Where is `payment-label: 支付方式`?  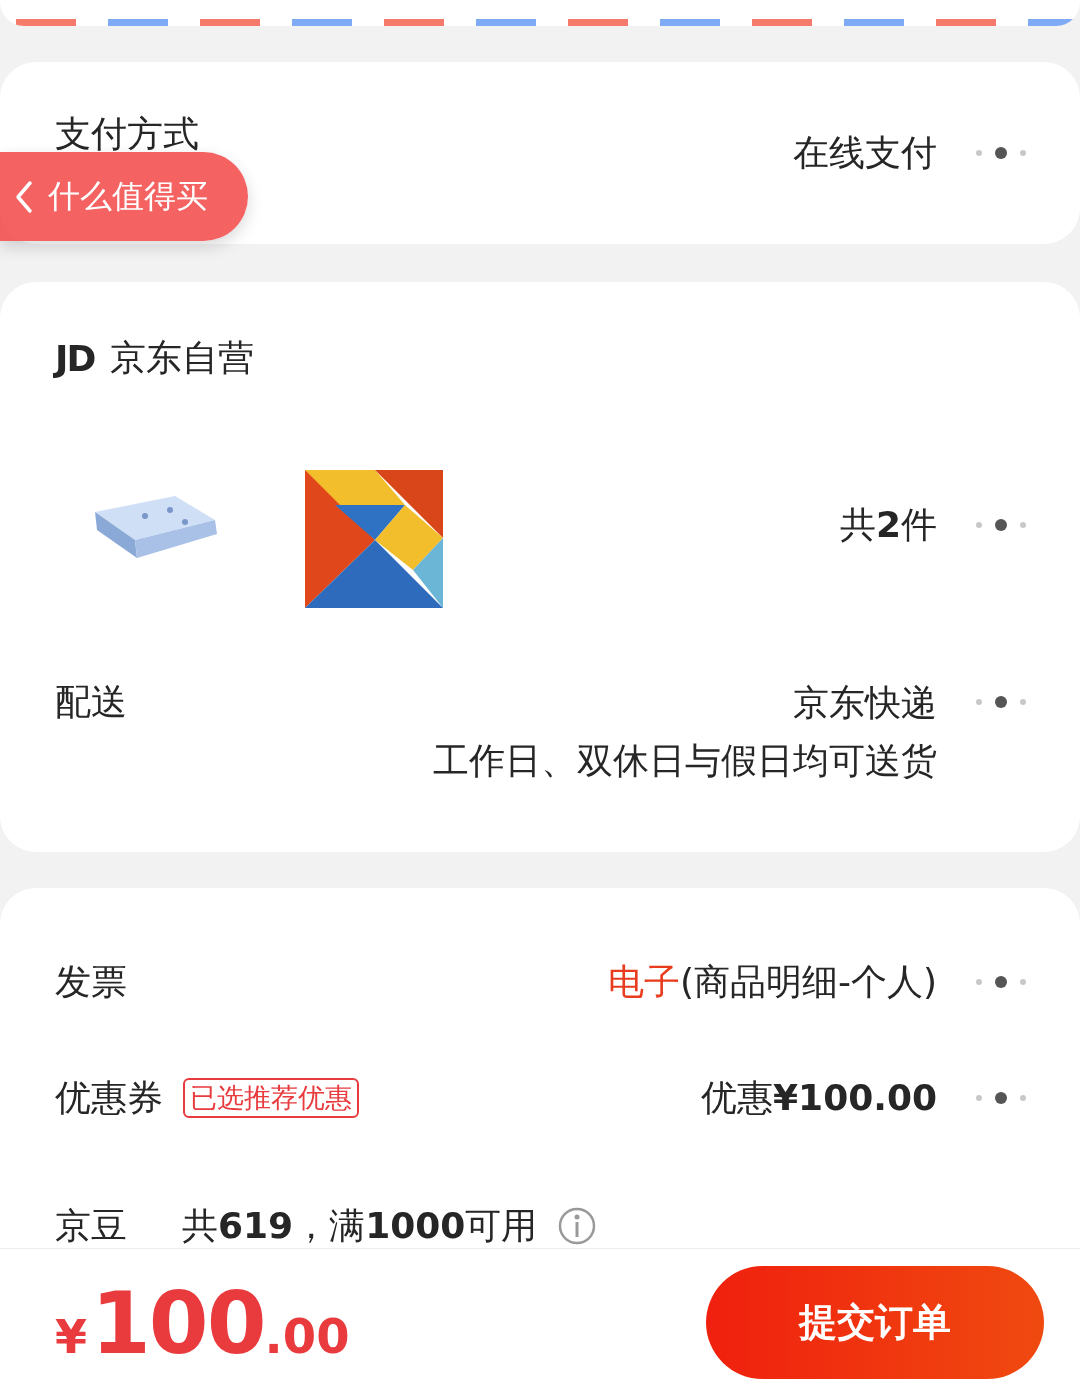
payment-label: 支付方式 is located at coordinates (127, 134).